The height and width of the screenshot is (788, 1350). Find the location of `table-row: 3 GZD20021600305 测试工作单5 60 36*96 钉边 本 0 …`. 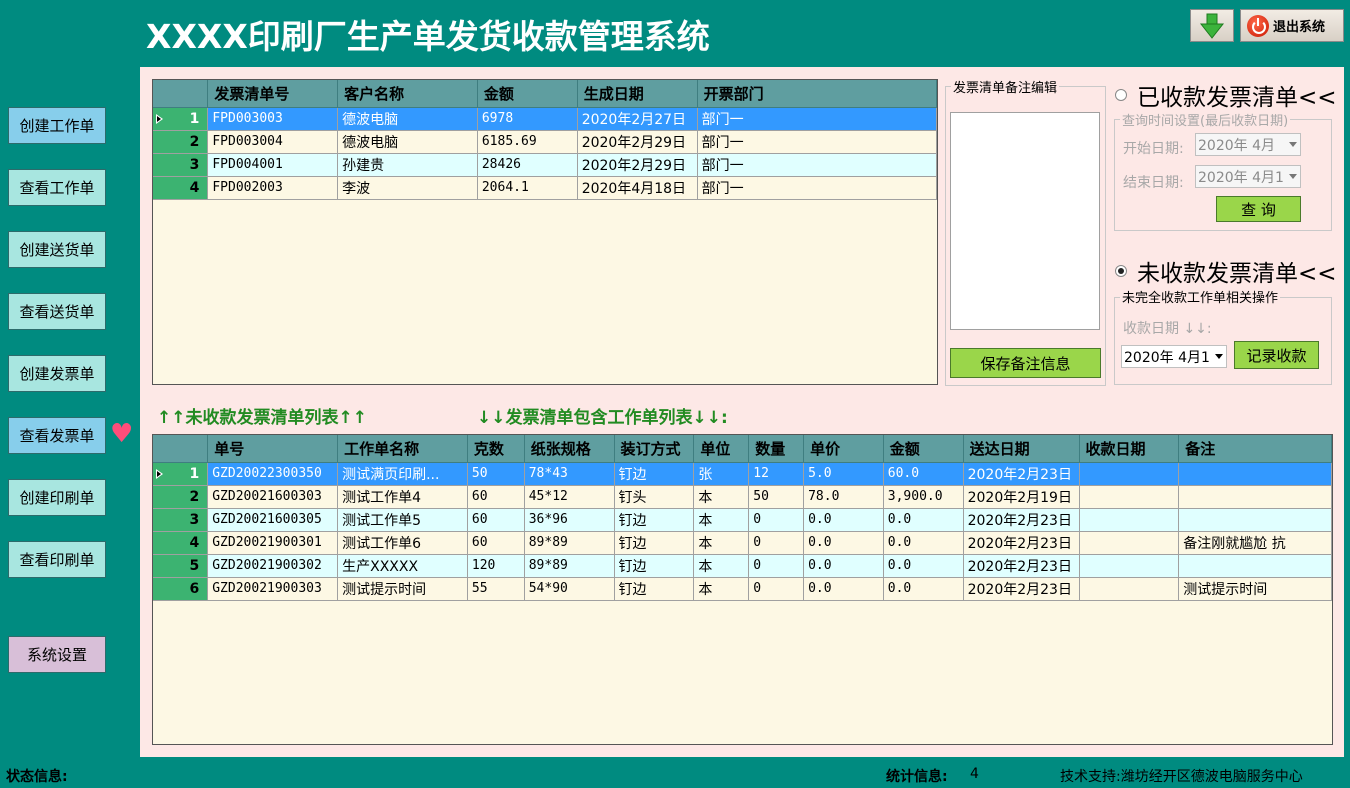

table-row: 3 GZD20021600305 测试工作单5 60 36*96 钉边 本 0 … is located at coordinates (742, 520).